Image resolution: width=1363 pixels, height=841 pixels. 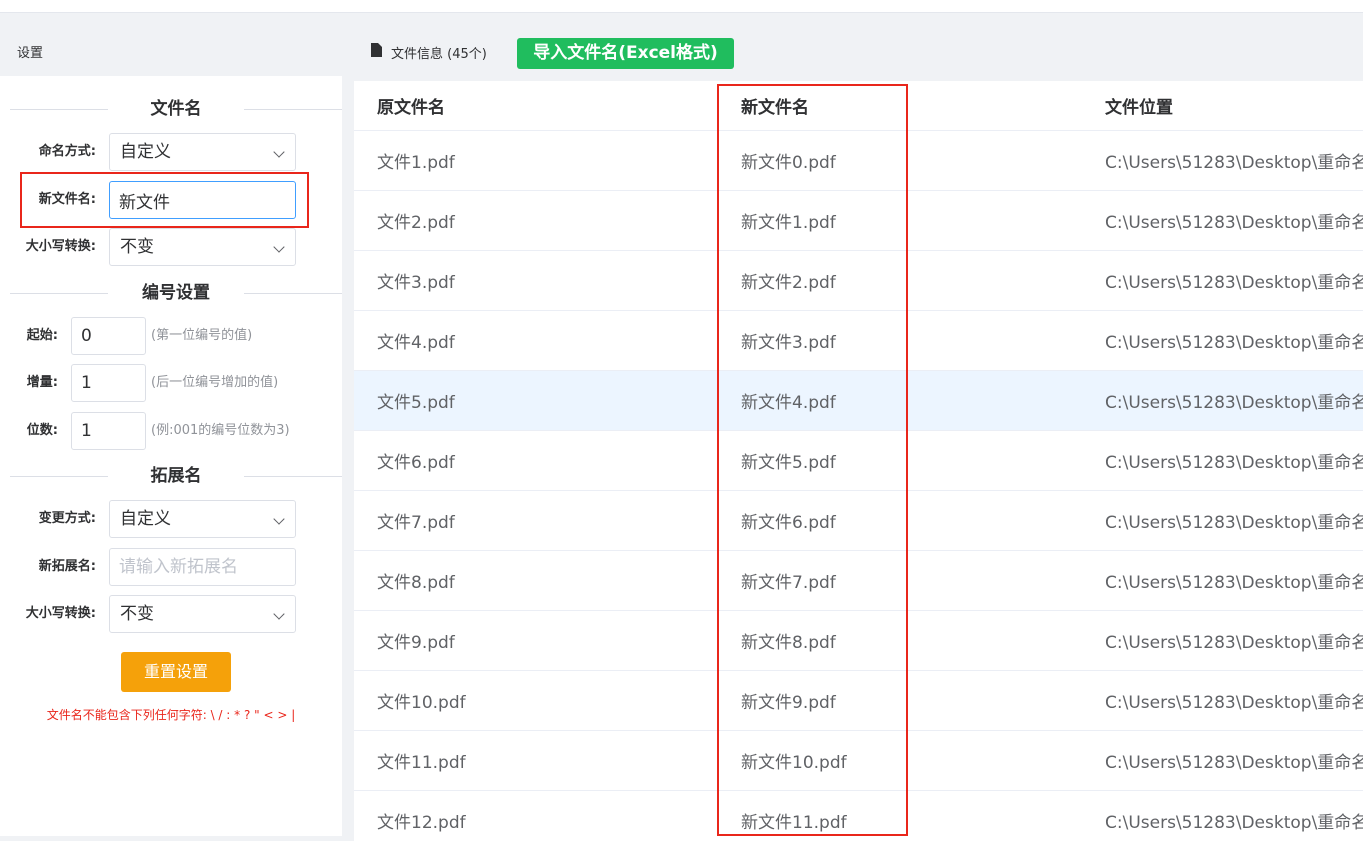 I want to click on cell-original-name: 文件7.pdf, so click(x=536, y=520).